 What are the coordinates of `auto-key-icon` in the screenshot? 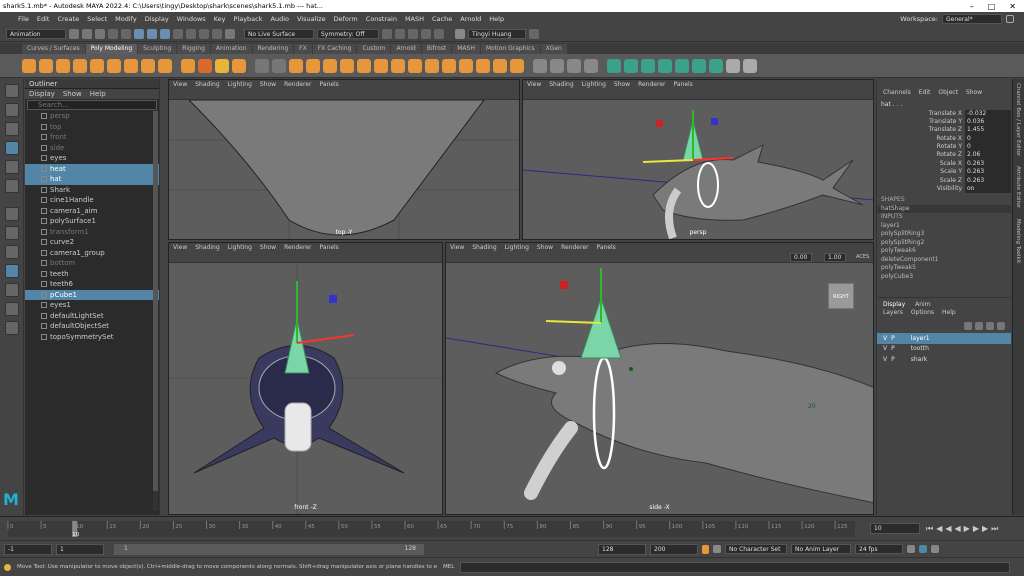 It's located at (705, 549).